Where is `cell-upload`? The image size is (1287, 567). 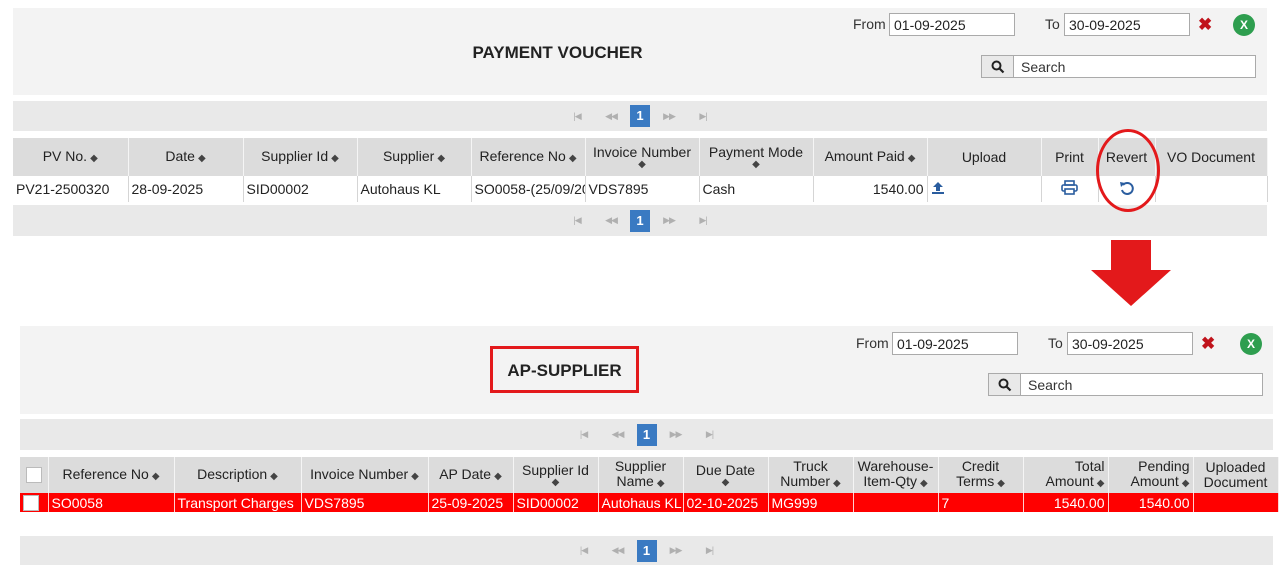 cell-upload is located at coordinates (984, 189).